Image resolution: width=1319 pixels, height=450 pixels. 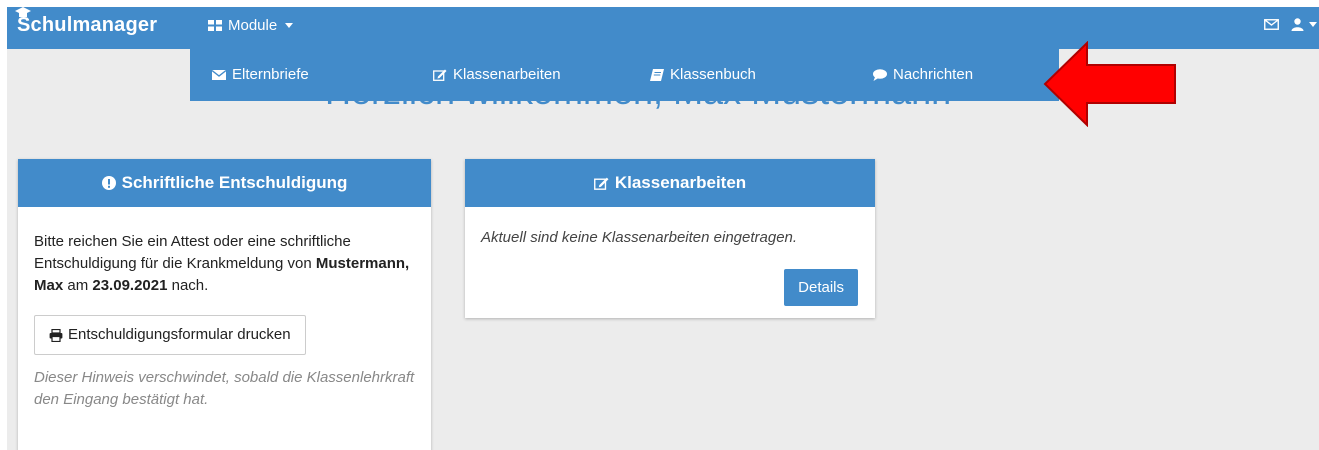 I want to click on book-icon, so click(x=657, y=74).